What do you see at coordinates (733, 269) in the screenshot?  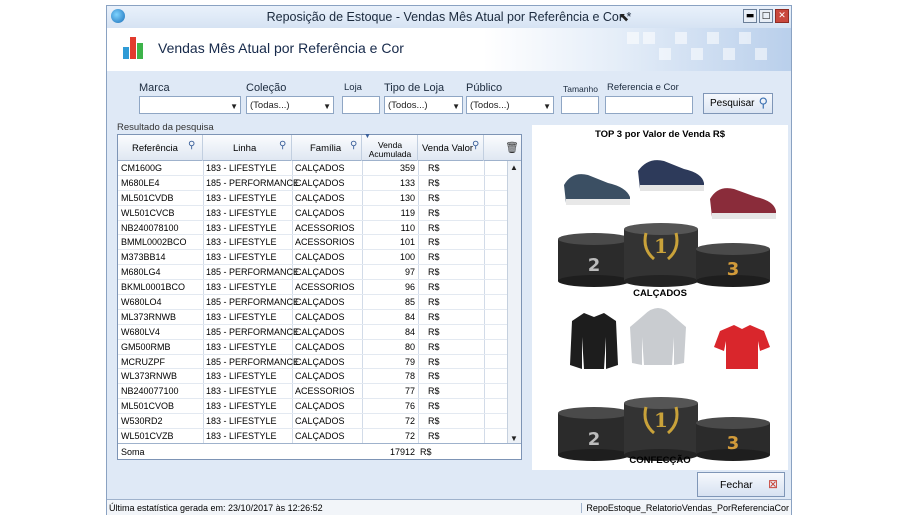 I see `podium-third-label: 3` at bounding box center [733, 269].